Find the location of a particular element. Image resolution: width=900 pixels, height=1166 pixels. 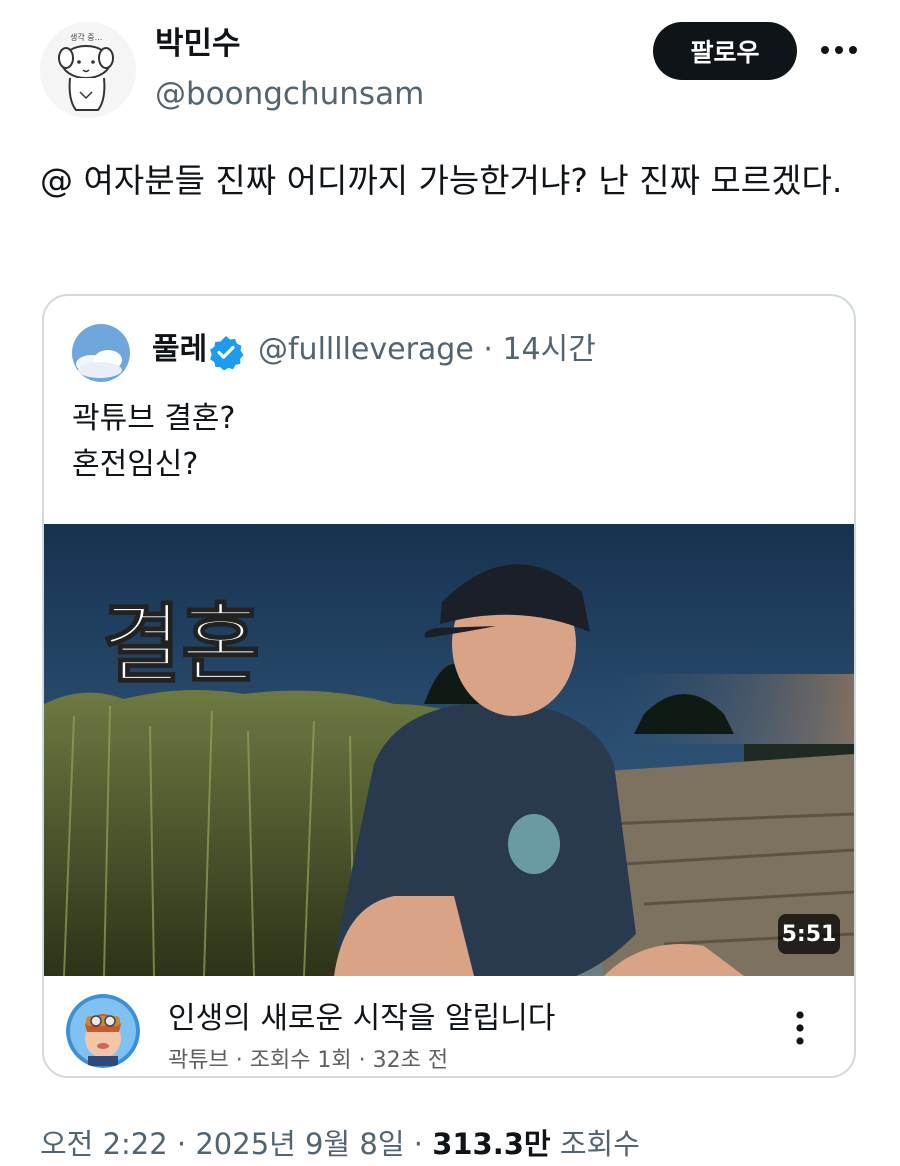

quote-time: 14시간 is located at coordinates (548, 349).